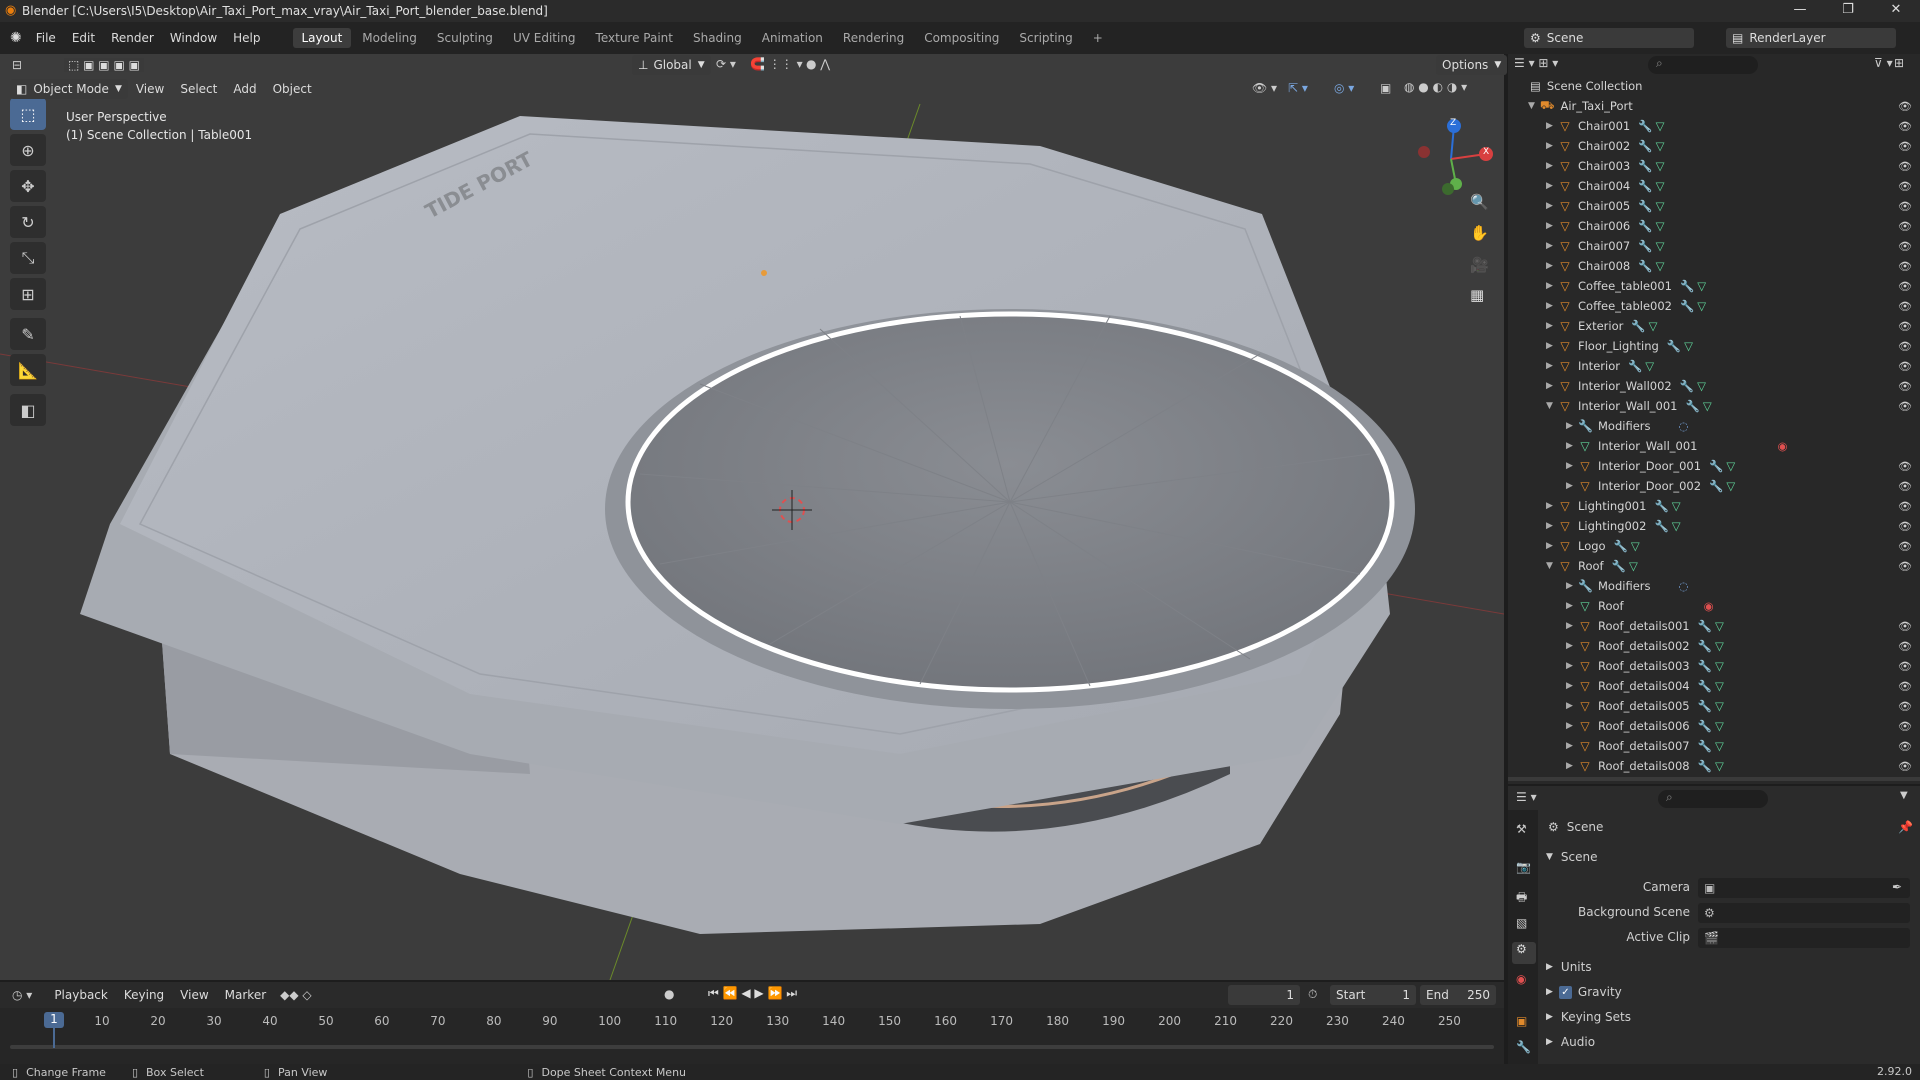 This screenshot has height=1080, width=1920. I want to click on orientation-dropdown: ⊥ Global ▼, so click(671, 65).